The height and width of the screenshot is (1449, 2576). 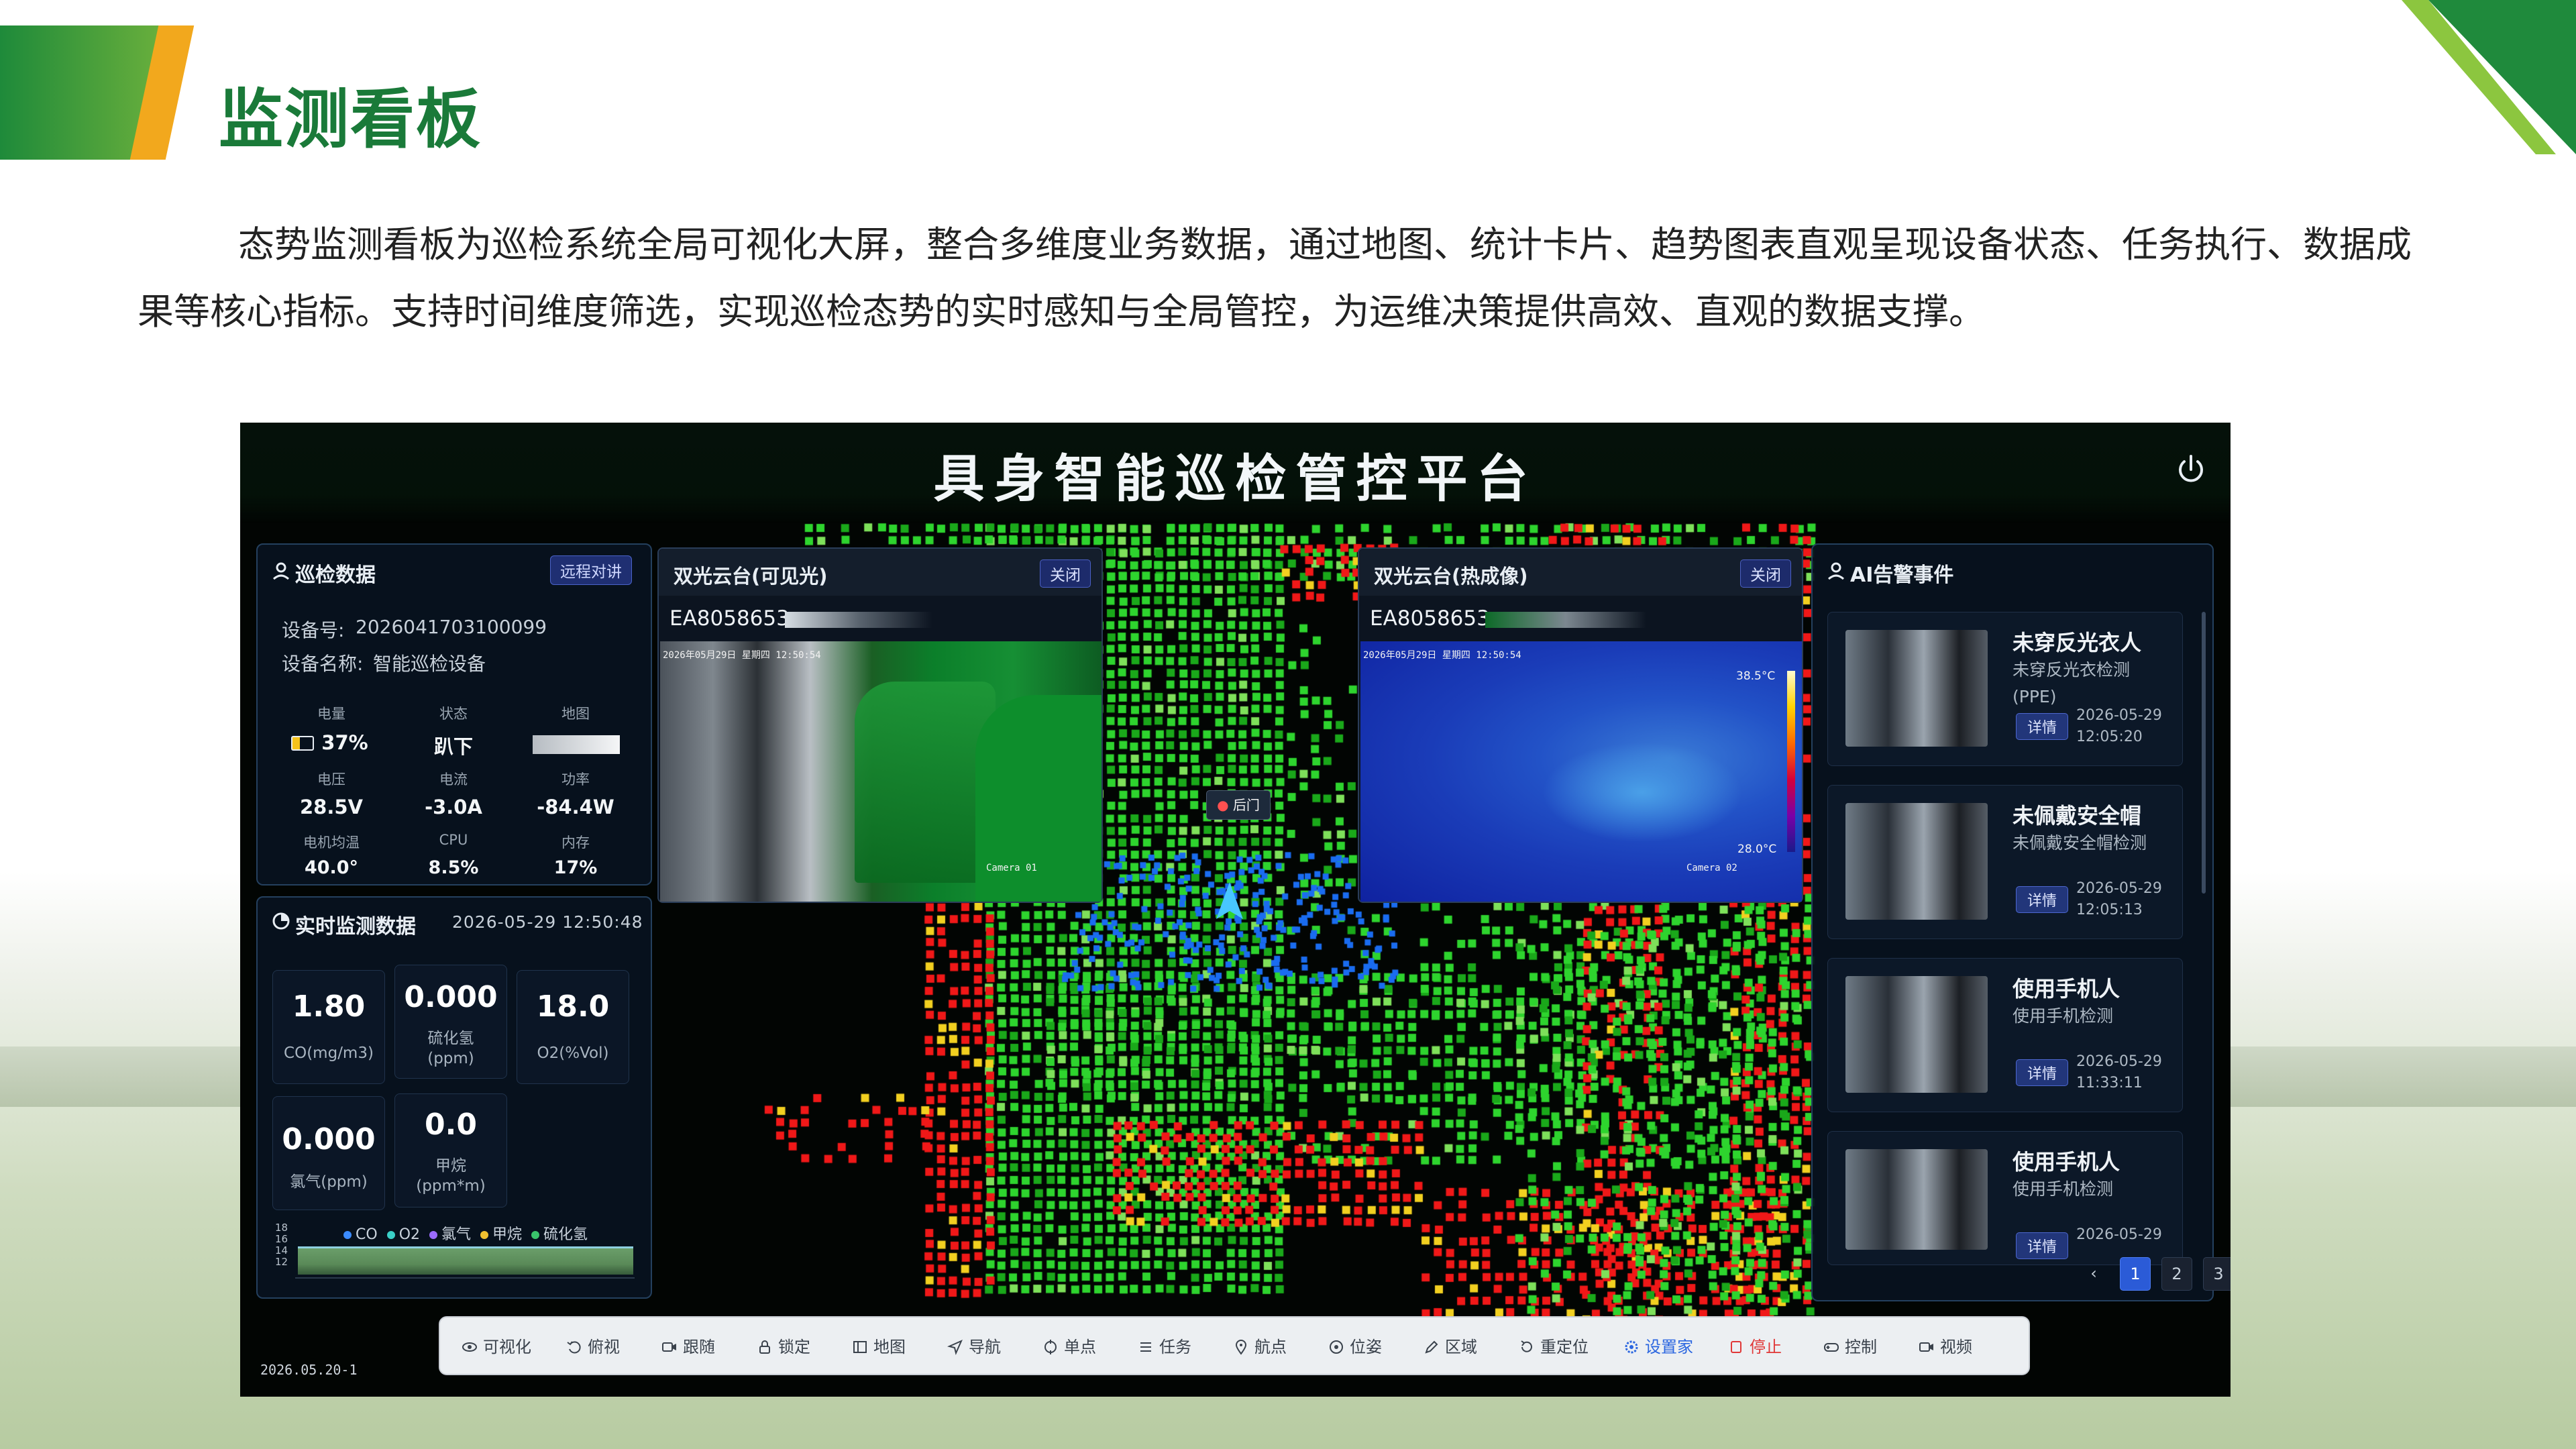 I want to click on gas-unit: CO(mg/m3), so click(x=329, y=1053).